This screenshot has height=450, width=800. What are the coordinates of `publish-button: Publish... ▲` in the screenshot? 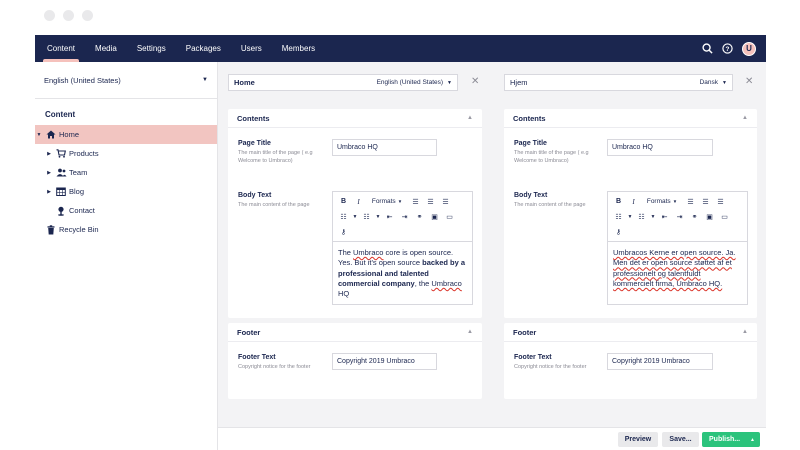 It's located at (731, 439).